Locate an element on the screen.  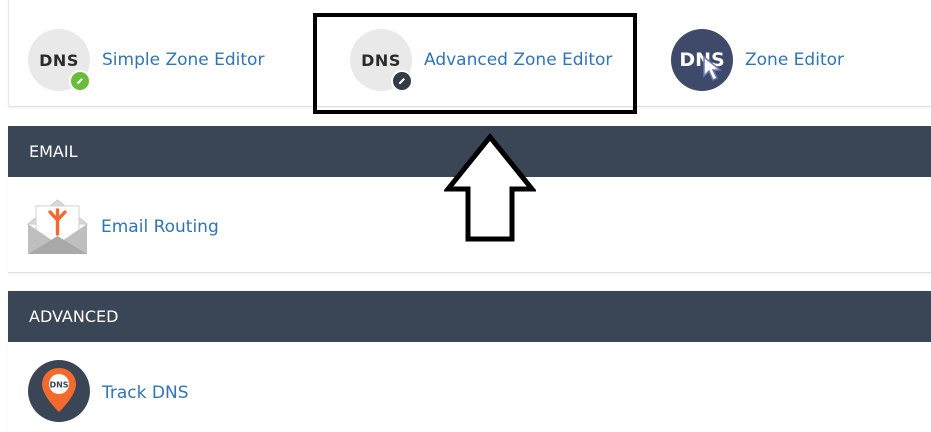
map-pin-dns-icon: DNS is located at coordinates (59, 393).